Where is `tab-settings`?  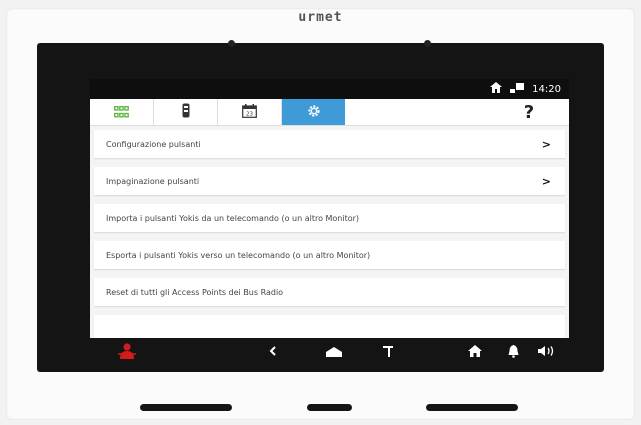 tab-settings is located at coordinates (313, 112).